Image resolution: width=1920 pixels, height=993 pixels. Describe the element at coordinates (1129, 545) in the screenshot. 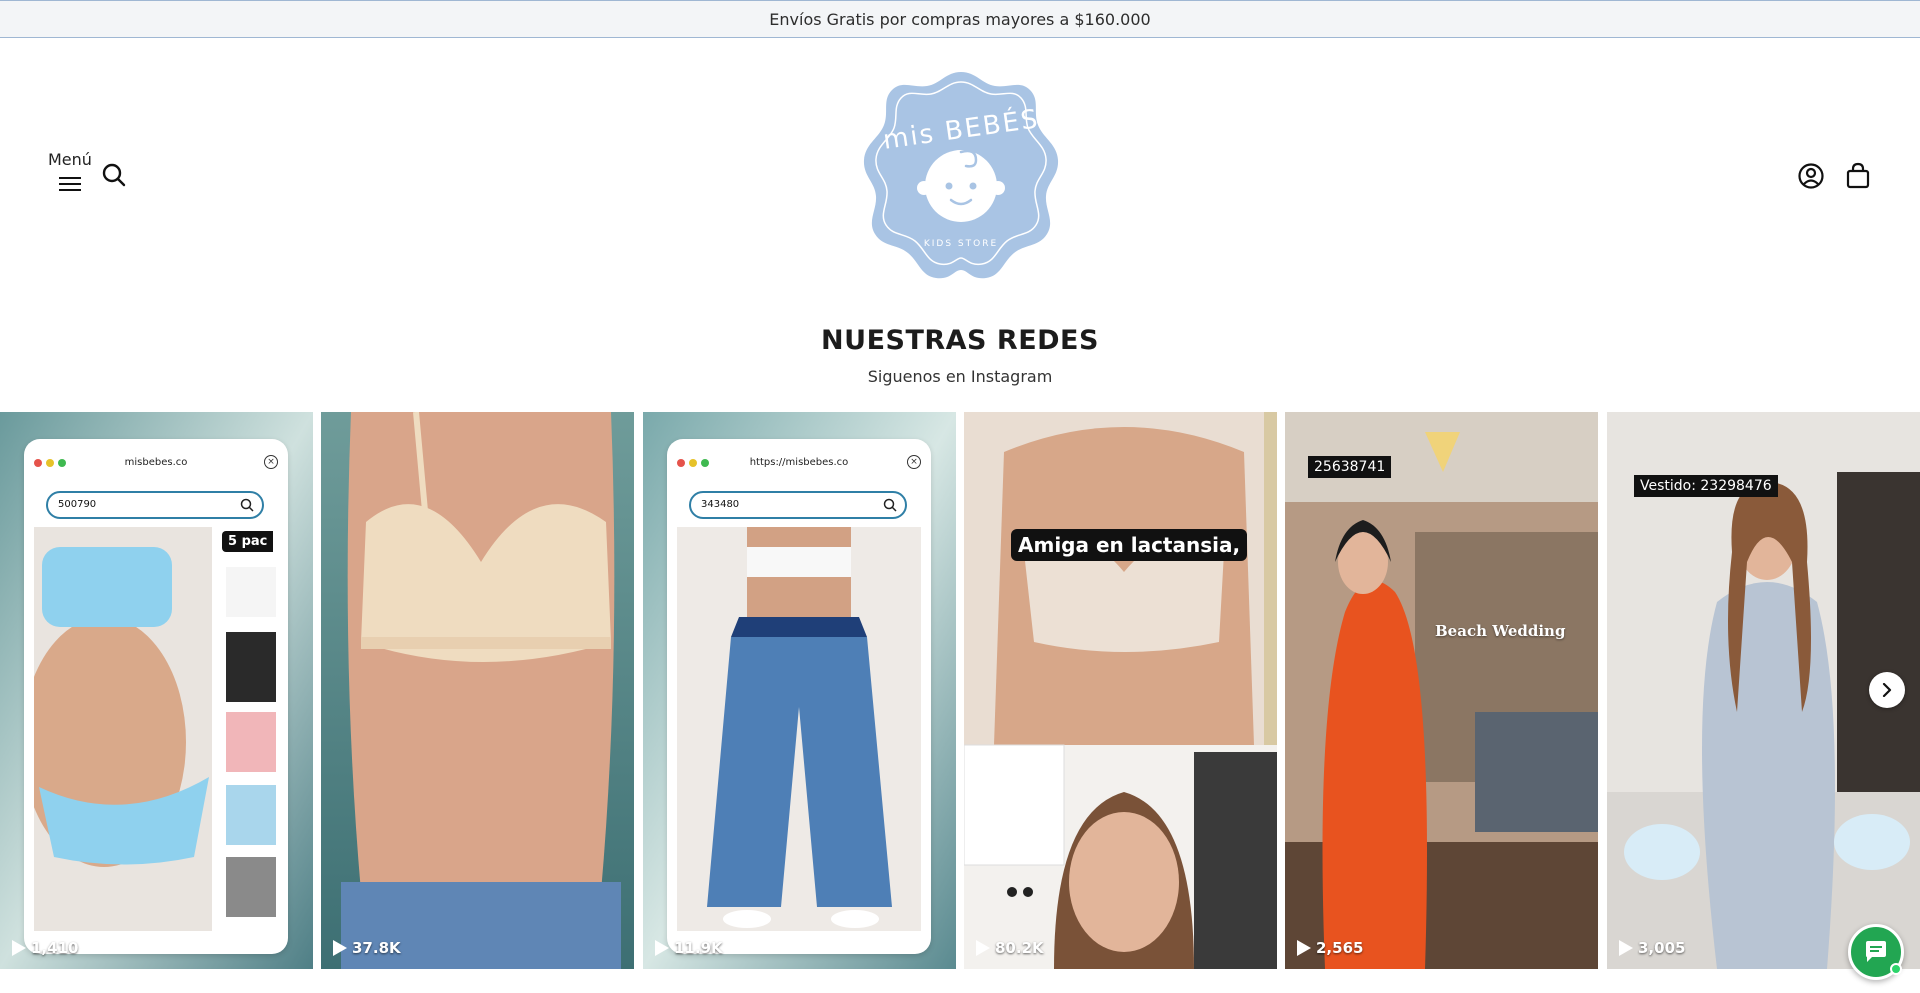

I see `post-caption: Amiga en lactansia,` at that location.